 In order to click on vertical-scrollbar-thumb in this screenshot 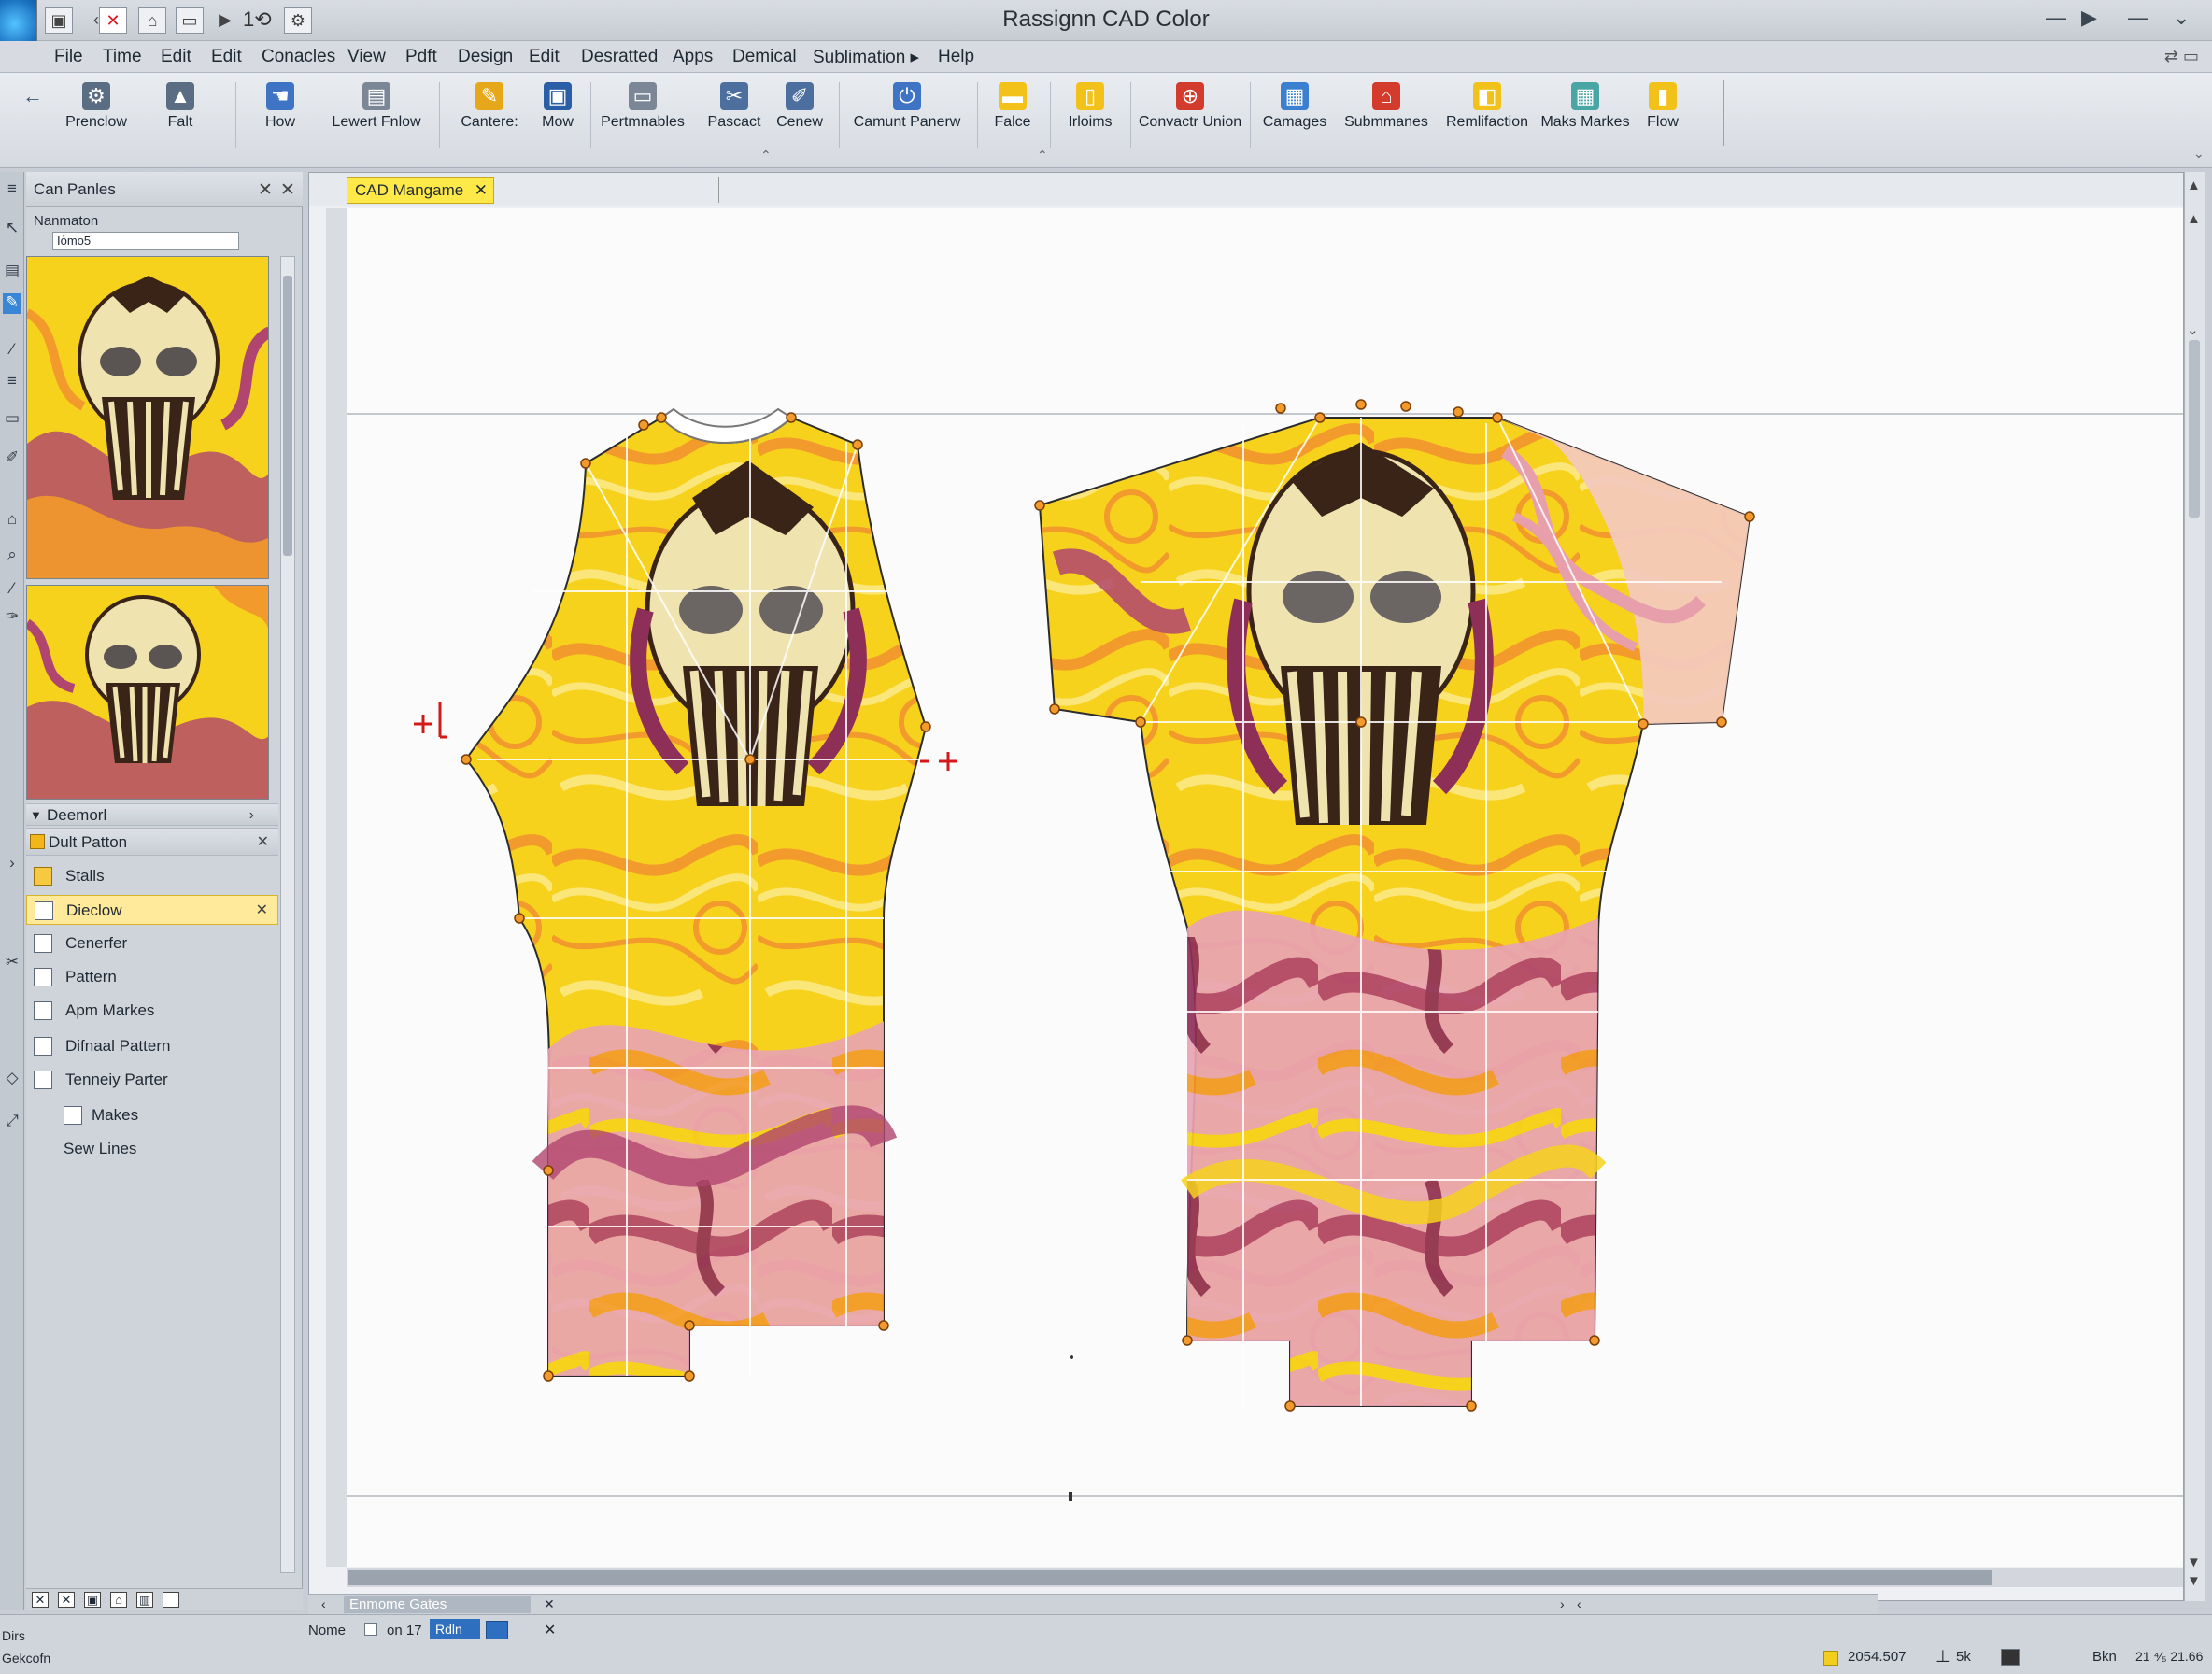, I will do `click(2194, 429)`.